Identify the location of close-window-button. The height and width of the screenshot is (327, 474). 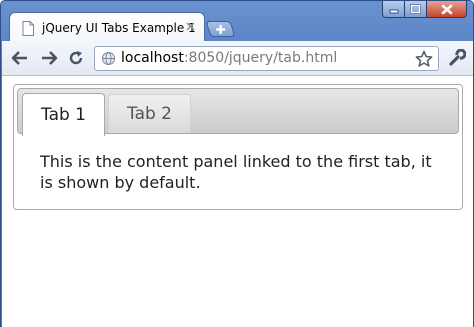
(447, 9).